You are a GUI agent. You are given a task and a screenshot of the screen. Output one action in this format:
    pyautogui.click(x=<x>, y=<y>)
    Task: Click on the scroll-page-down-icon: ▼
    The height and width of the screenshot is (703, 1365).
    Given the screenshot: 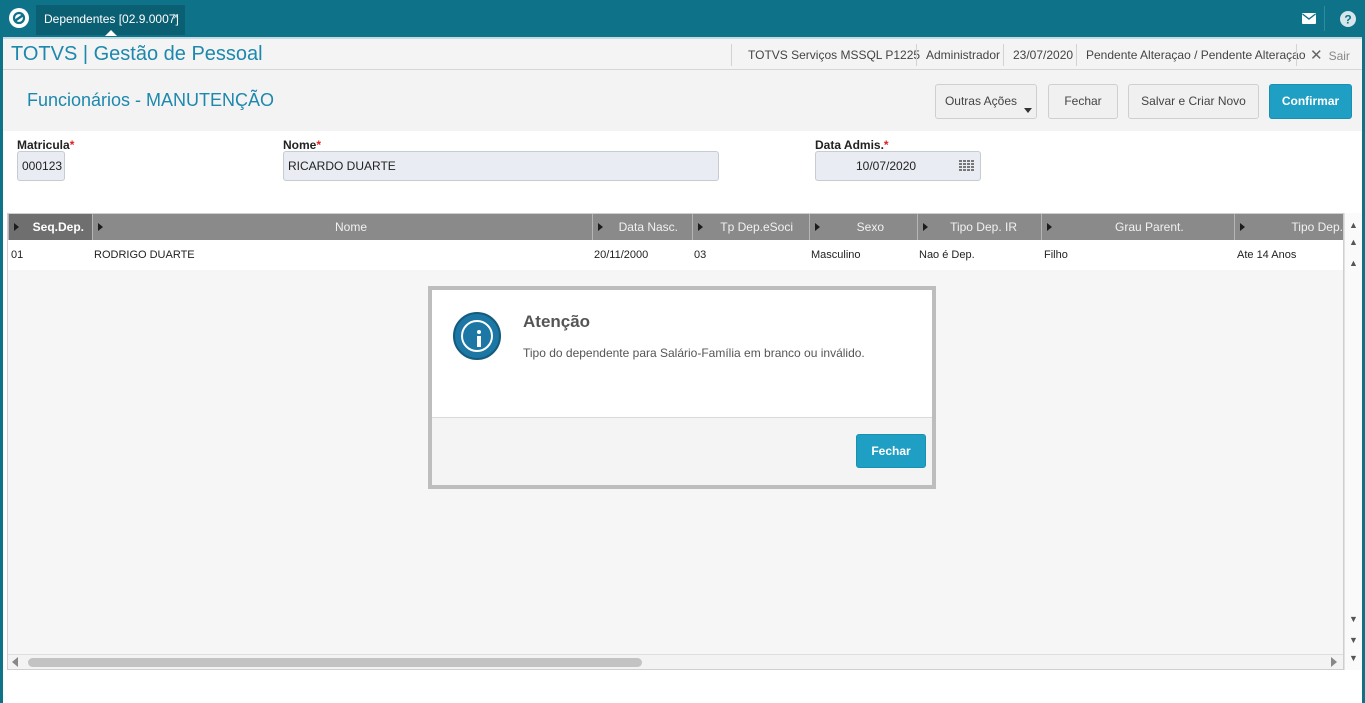 What is the action you would take?
    pyautogui.click(x=1353, y=640)
    